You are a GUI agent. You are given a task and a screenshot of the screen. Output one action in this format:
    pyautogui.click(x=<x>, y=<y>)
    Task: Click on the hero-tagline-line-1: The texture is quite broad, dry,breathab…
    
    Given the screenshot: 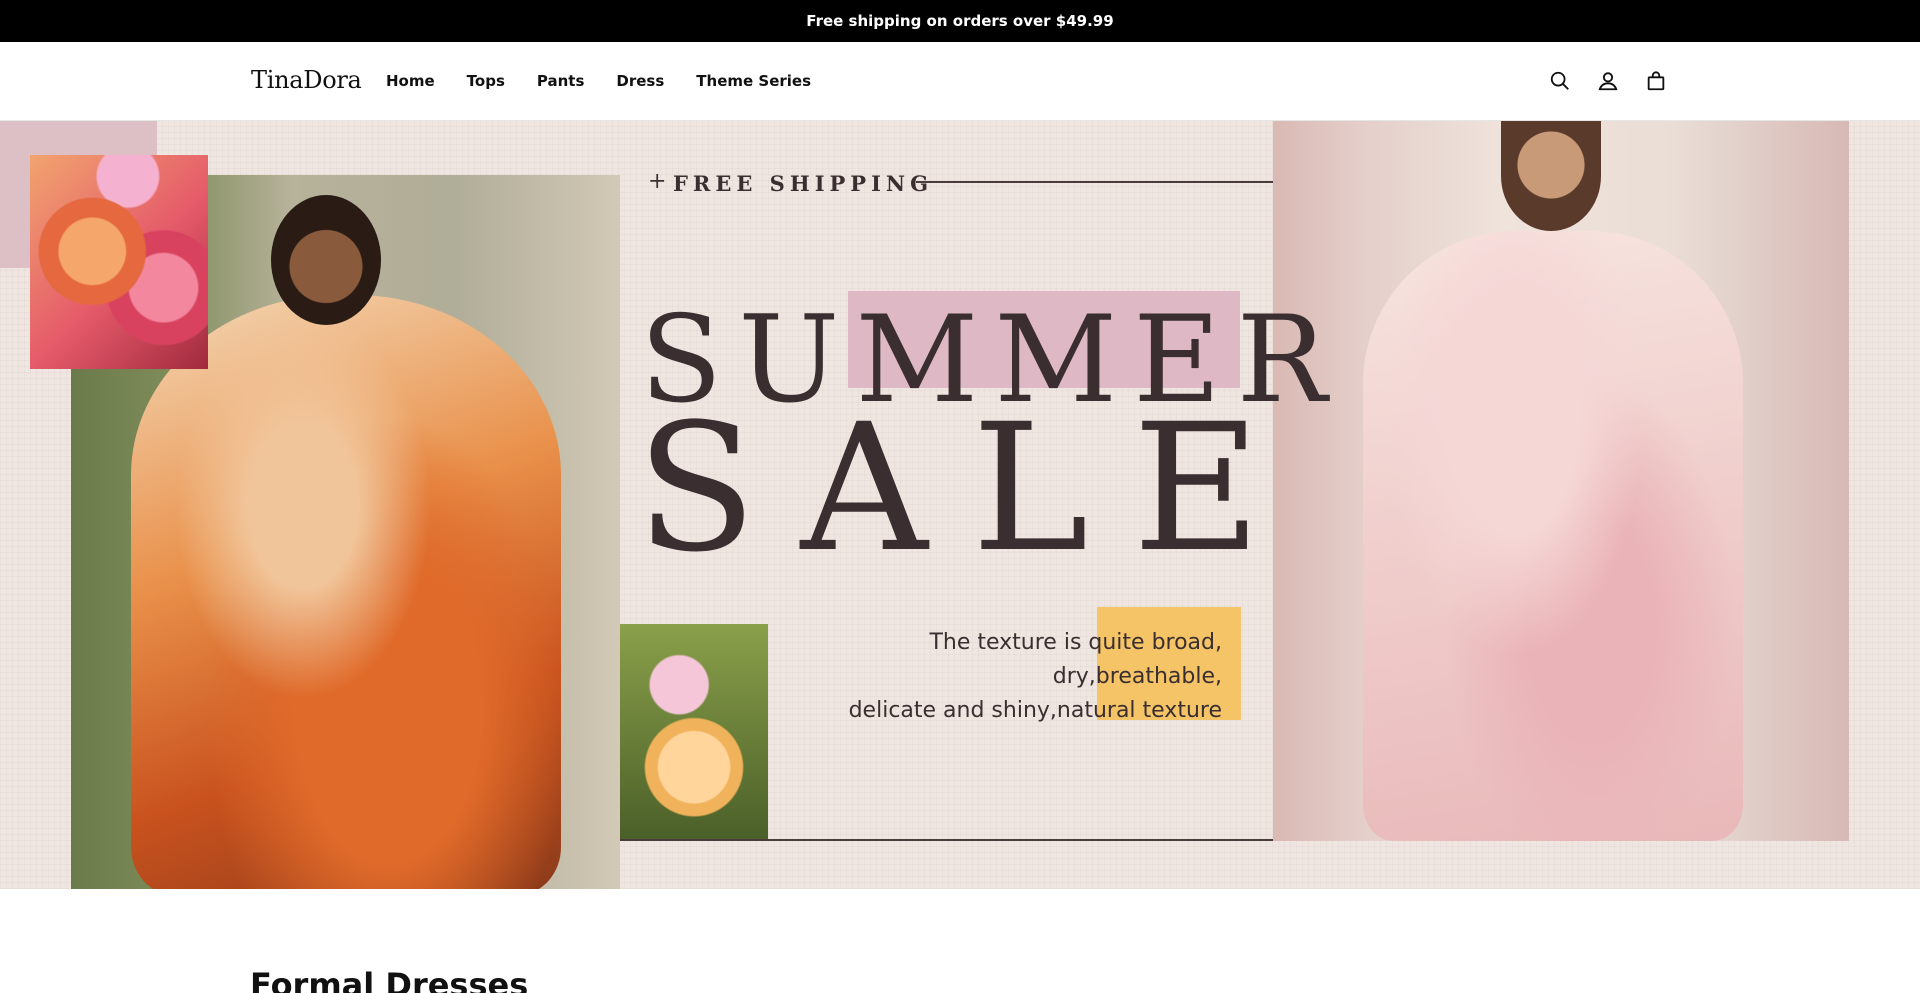 What is the action you would take?
    pyautogui.click(x=1075, y=659)
    